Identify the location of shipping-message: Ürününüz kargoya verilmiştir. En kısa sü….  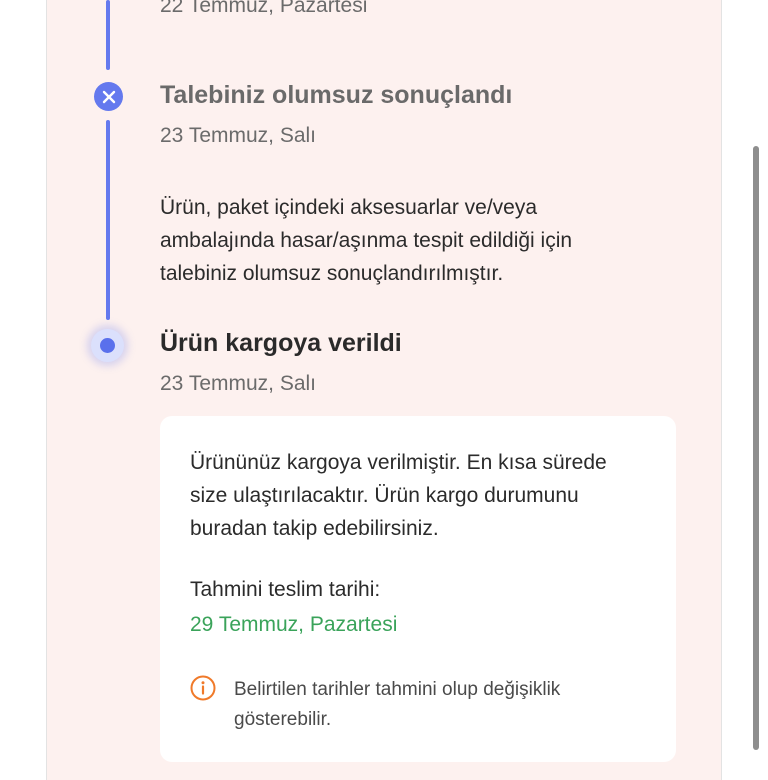
(415, 495).